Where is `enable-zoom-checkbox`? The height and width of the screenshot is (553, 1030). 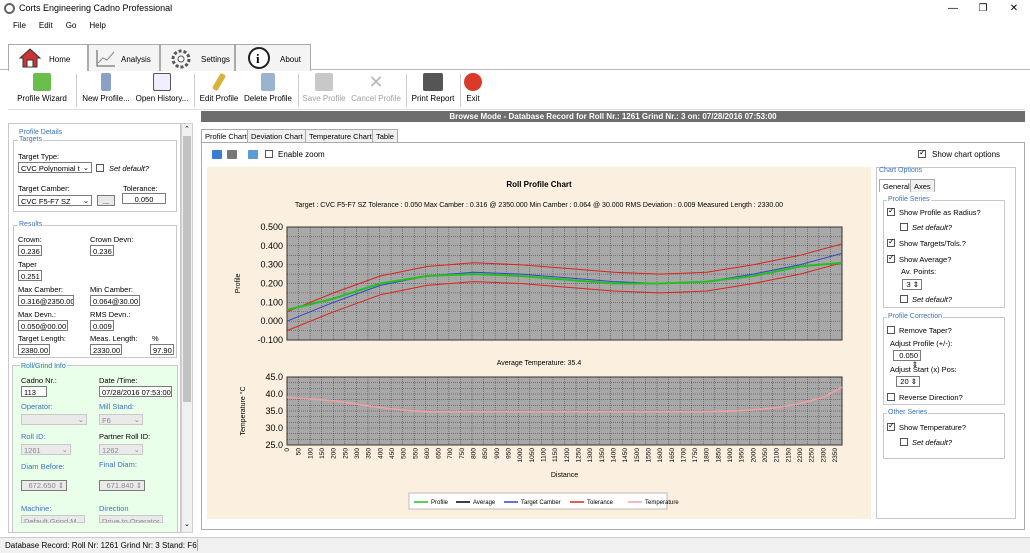
enable-zoom-checkbox is located at coordinates (269, 154).